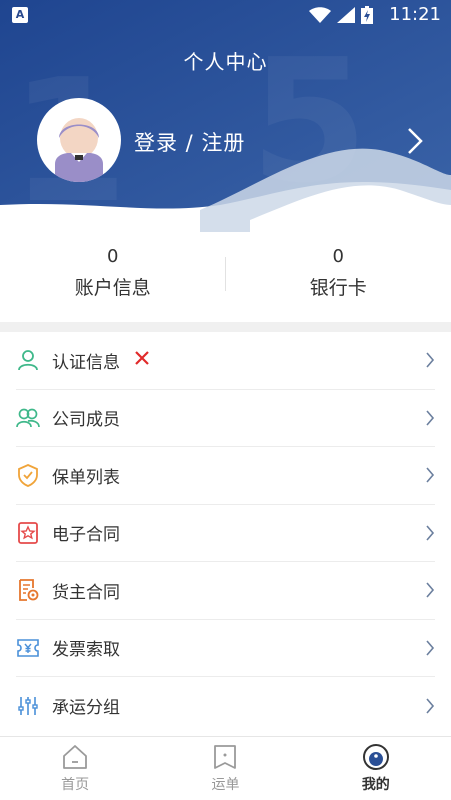 This screenshot has height=800, width=451. I want to click on invoice-icon, so click(28, 648).